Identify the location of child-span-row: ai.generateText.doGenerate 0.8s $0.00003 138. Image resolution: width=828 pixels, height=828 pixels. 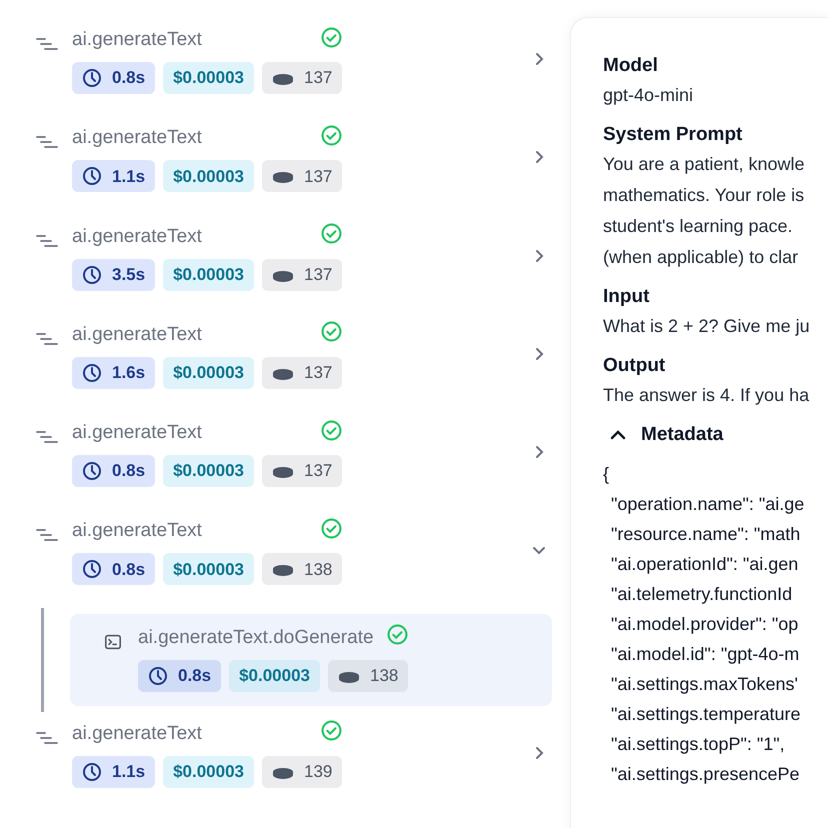
(311, 660).